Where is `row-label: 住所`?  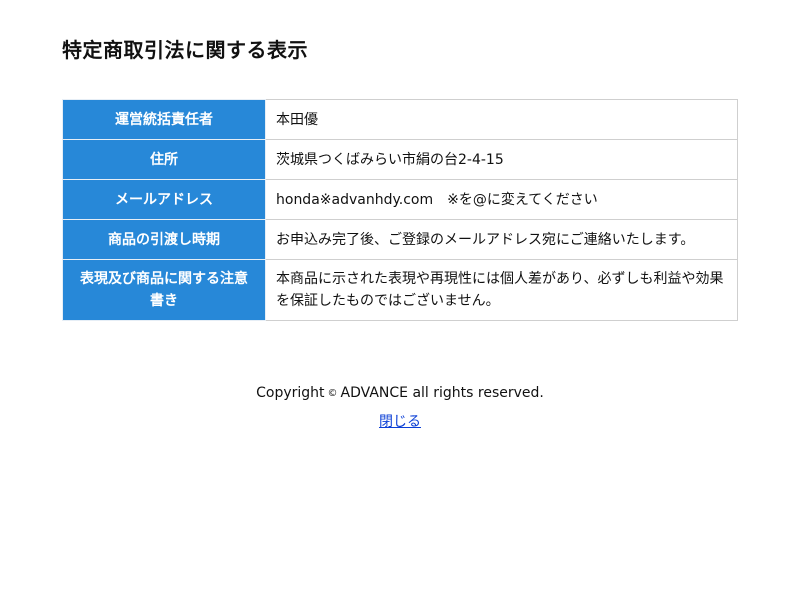
row-label: 住所 is located at coordinates (164, 159).